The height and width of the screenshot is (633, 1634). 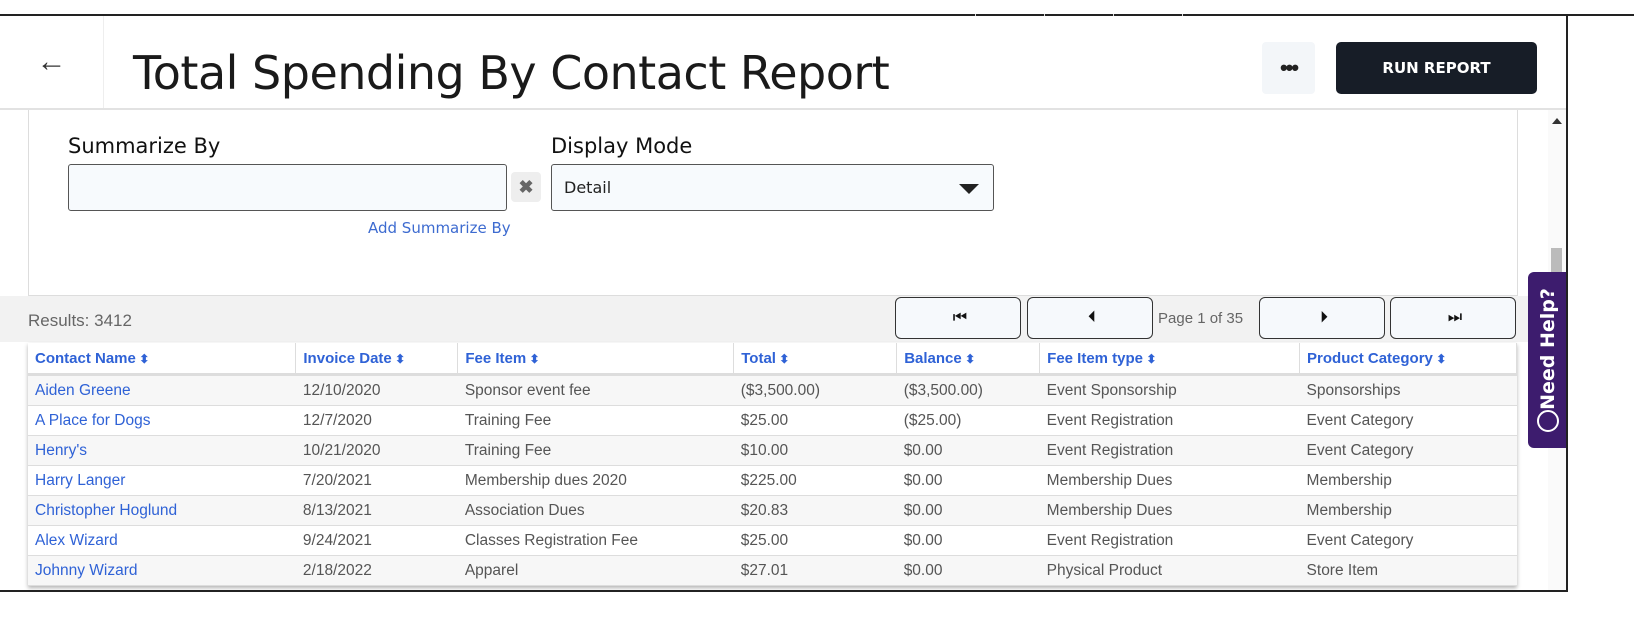 What do you see at coordinates (758, 358) in the screenshot?
I see `column-header-label: Total` at bounding box center [758, 358].